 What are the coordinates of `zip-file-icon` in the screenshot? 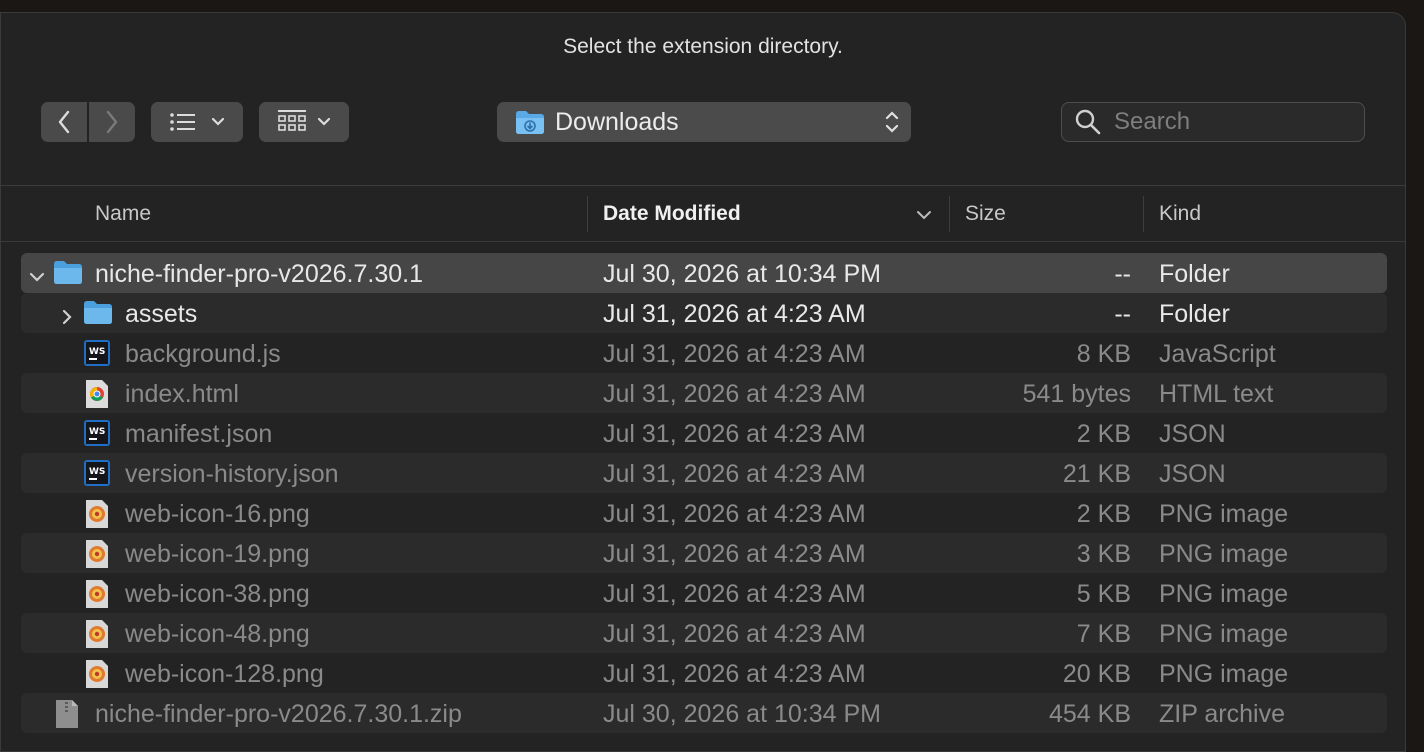 It's located at (67, 717).